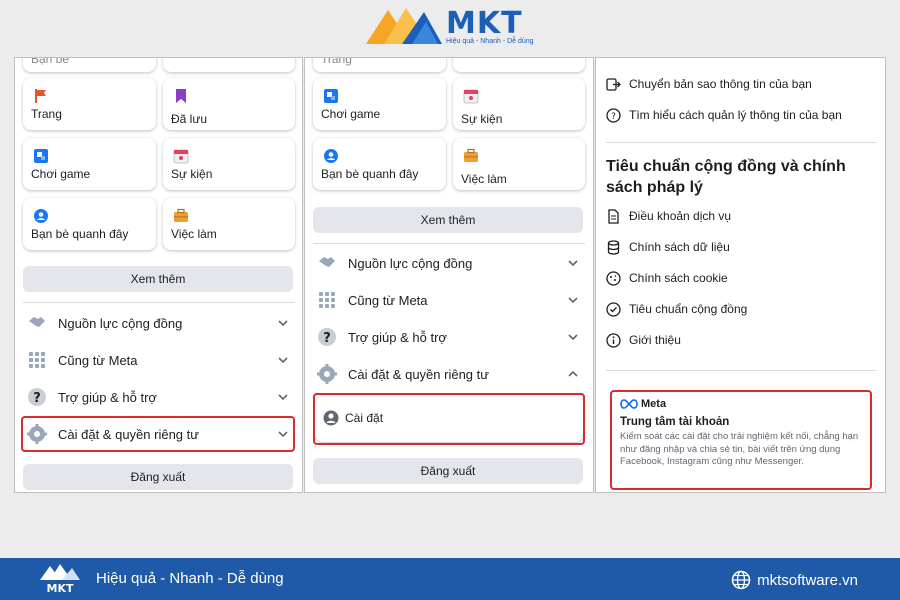 This screenshot has height=600, width=900. Describe the element at coordinates (89, 104) in the screenshot. I see `shortcut-card-pages: Trang` at that location.